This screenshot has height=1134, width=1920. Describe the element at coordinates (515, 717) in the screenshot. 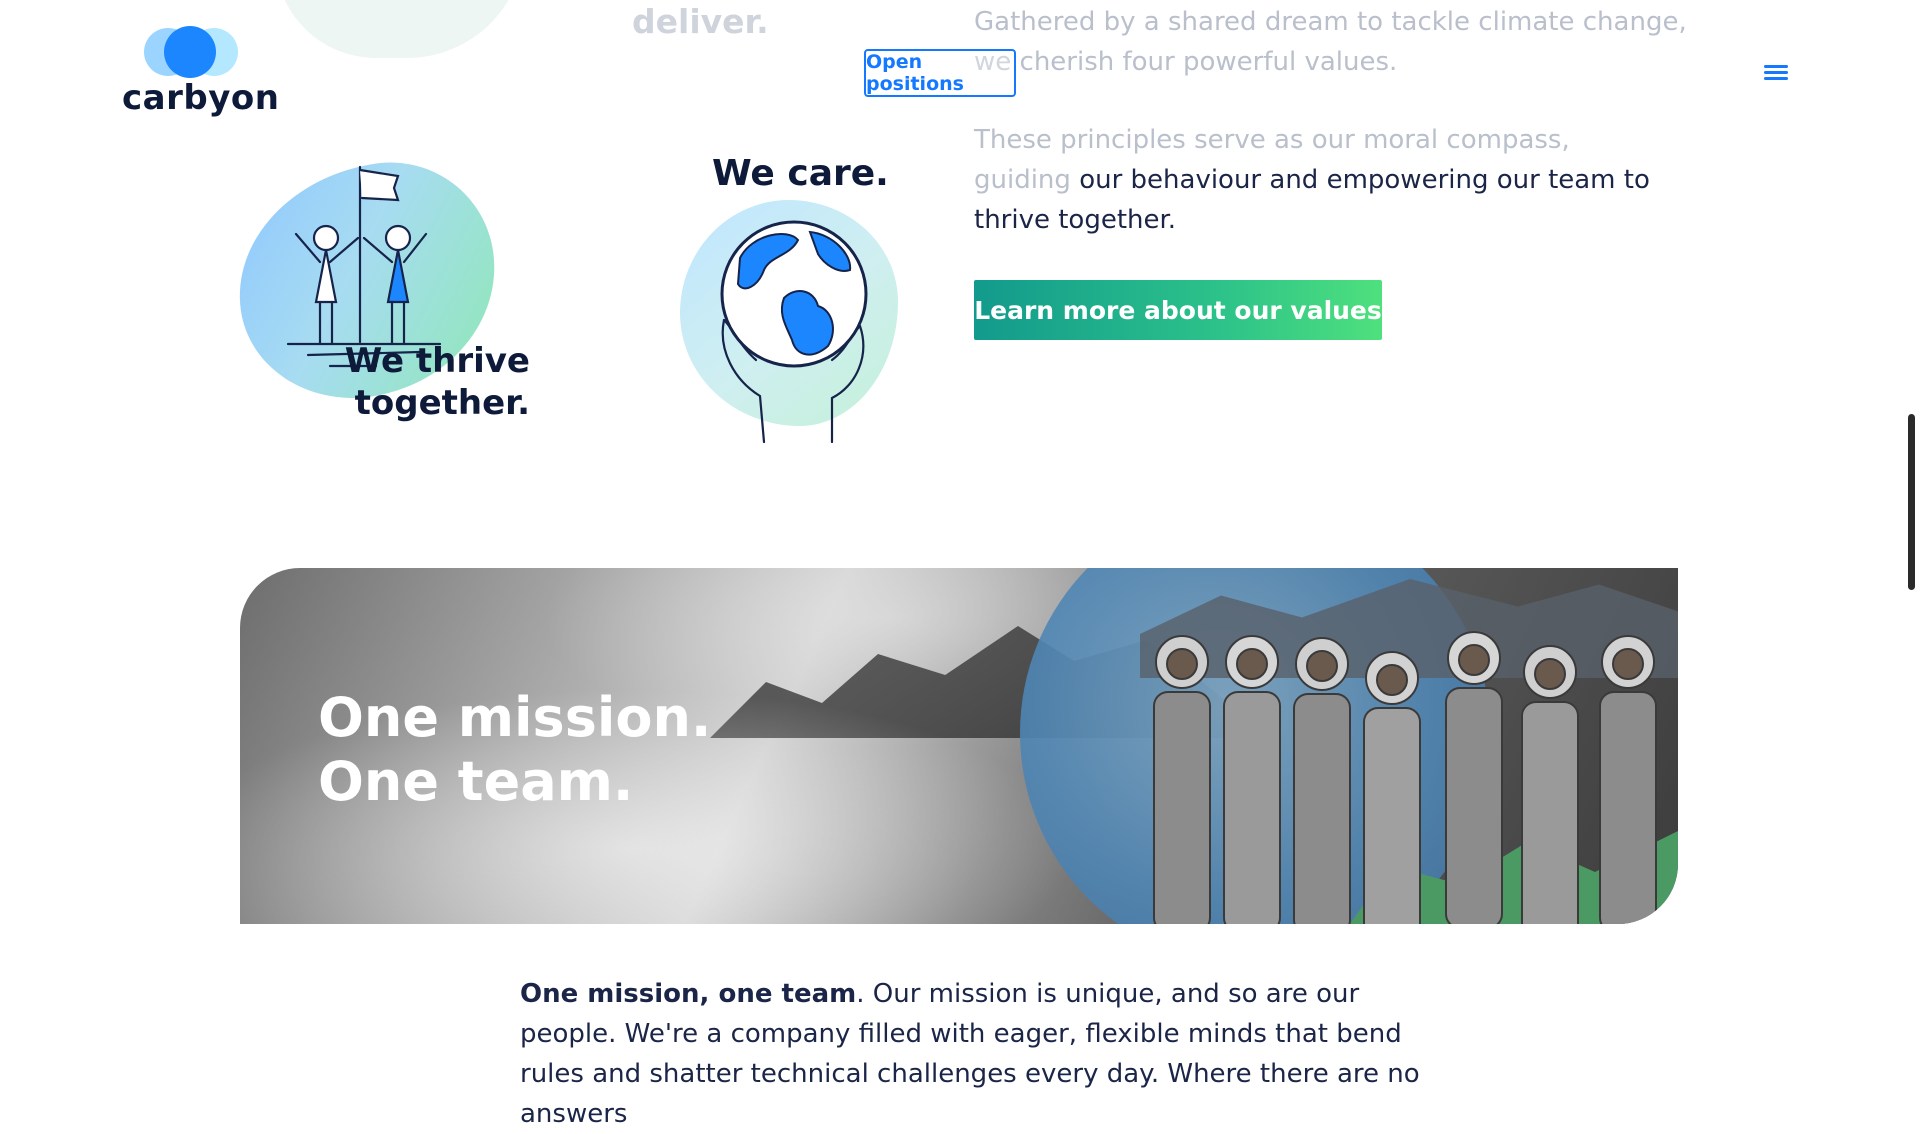

I see `banner-title-line1: One mission.` at that location.